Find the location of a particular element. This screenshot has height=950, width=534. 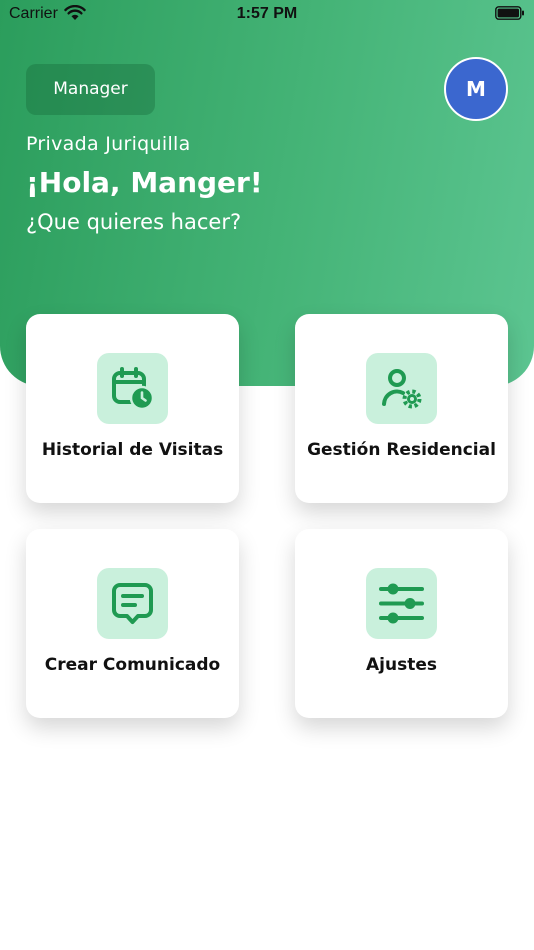

settings-icon-box is located at coordinates (401, 603).